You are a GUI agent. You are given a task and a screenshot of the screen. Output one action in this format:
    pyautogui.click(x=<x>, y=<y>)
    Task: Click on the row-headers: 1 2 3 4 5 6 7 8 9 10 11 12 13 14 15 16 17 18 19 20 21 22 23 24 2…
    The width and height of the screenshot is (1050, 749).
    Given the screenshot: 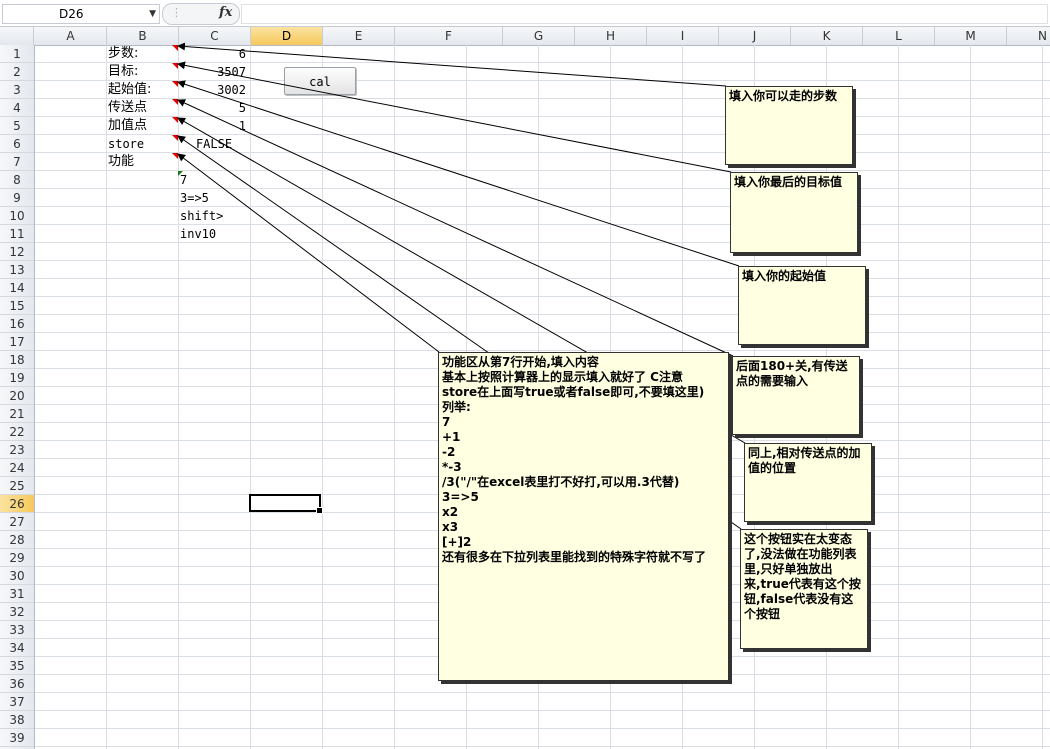 What is the action you would take?
    pyautogui.click(x=17, y=397)
    